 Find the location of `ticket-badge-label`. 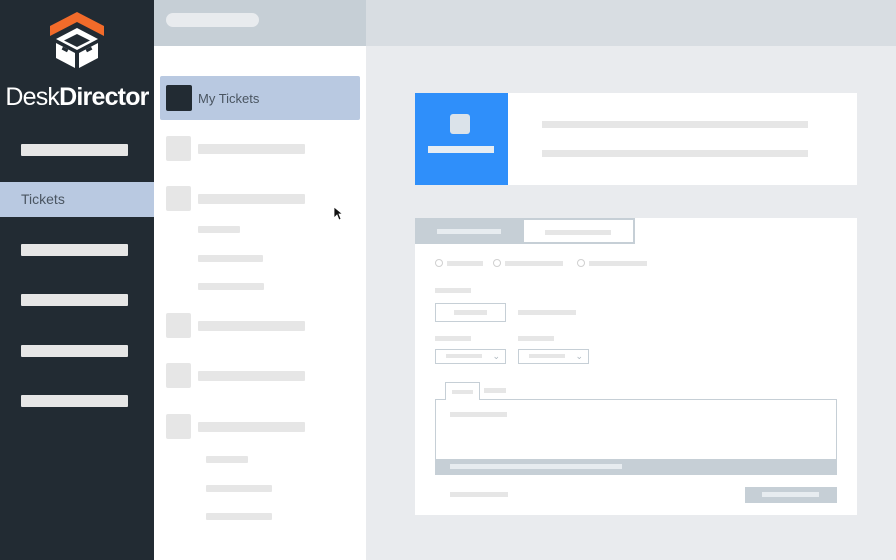

ticket-badge-label is located at coordinates (461, 149).